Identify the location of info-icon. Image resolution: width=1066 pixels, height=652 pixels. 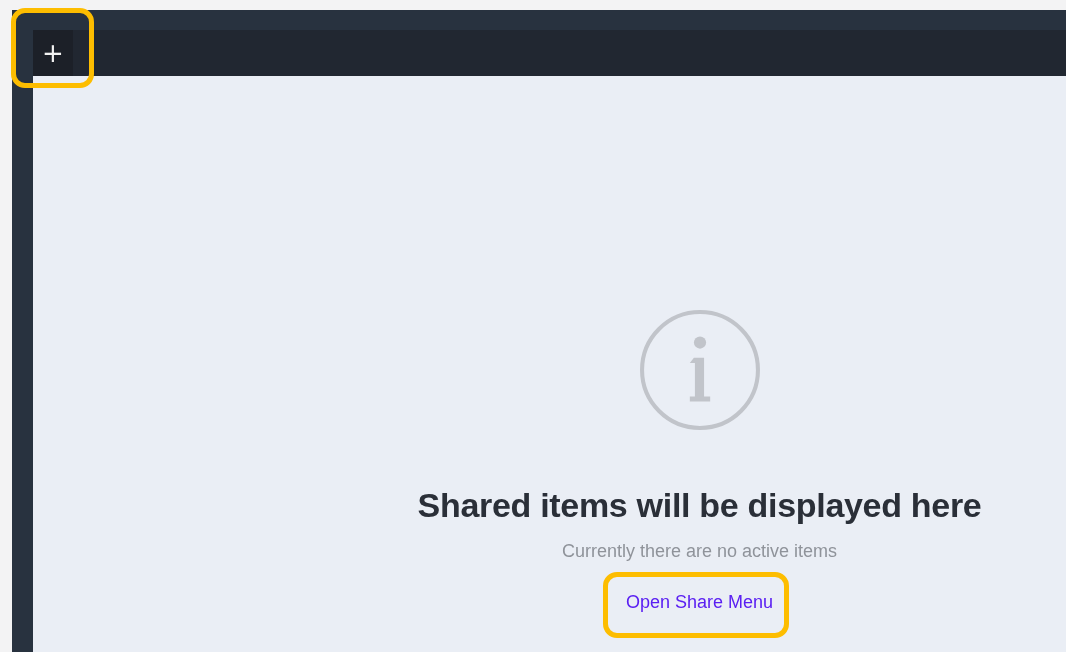
(699, 370).